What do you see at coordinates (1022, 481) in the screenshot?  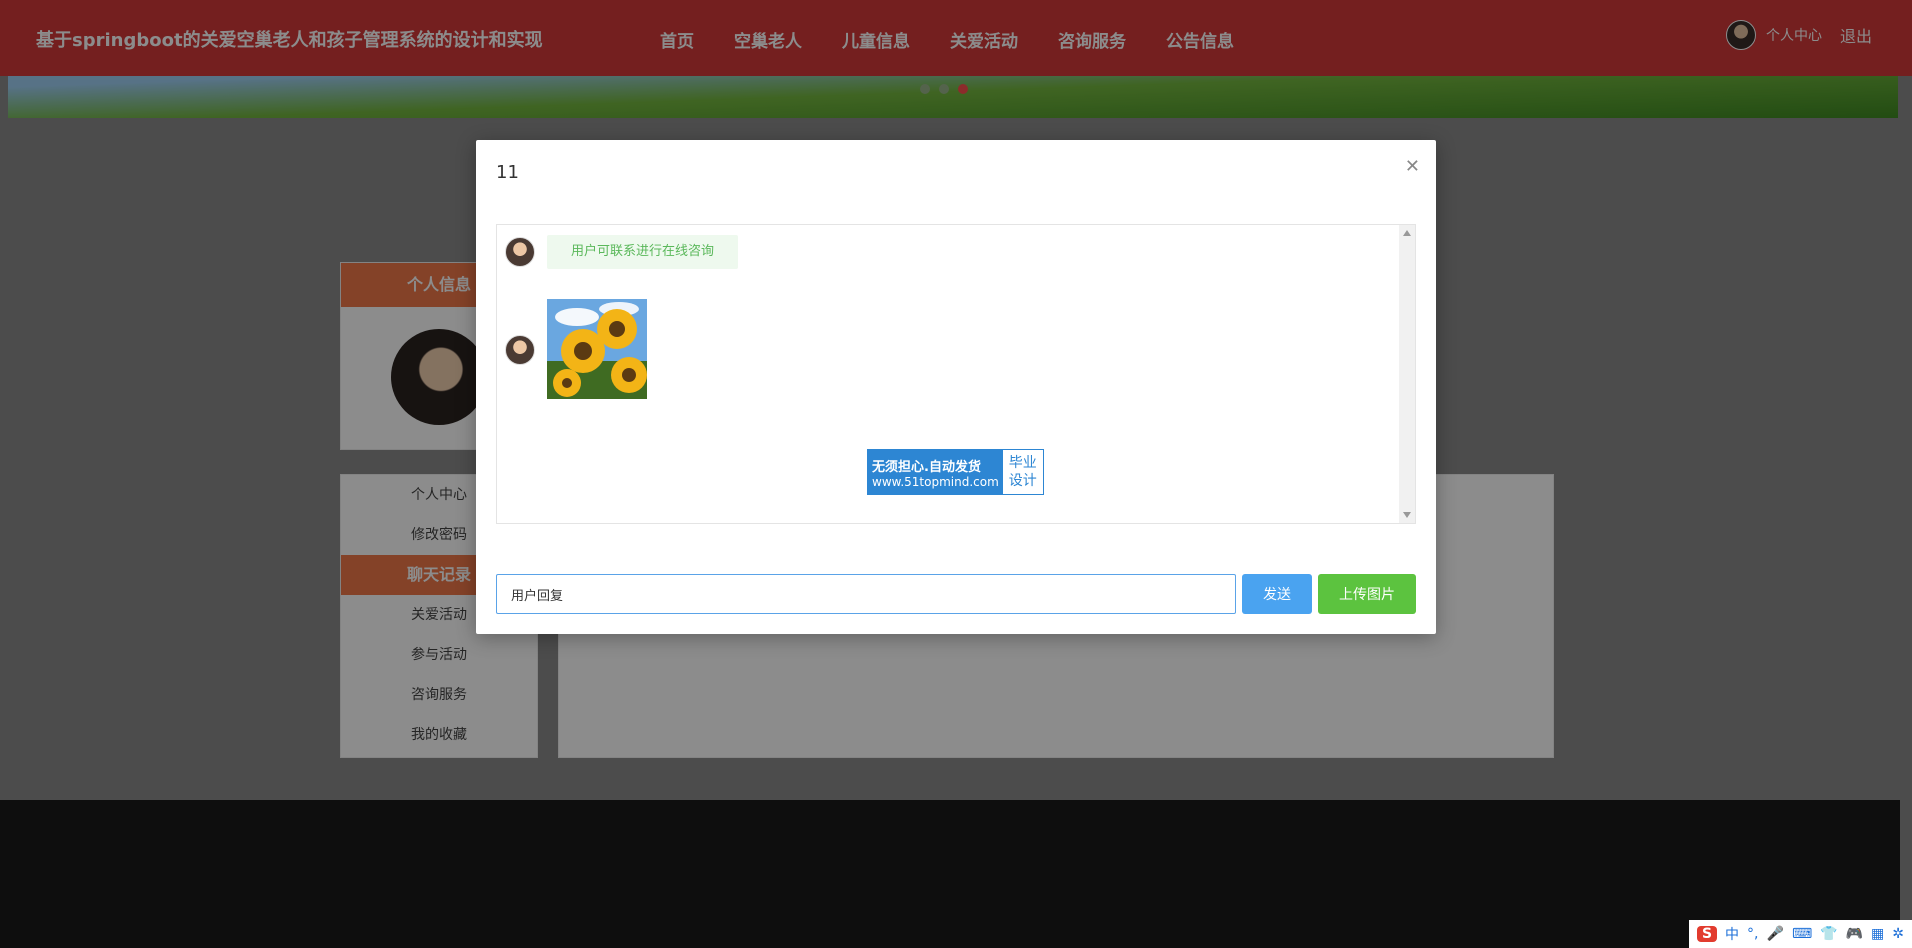 I see `watermark-tag: 设计` at bounding box center [1022, 481].